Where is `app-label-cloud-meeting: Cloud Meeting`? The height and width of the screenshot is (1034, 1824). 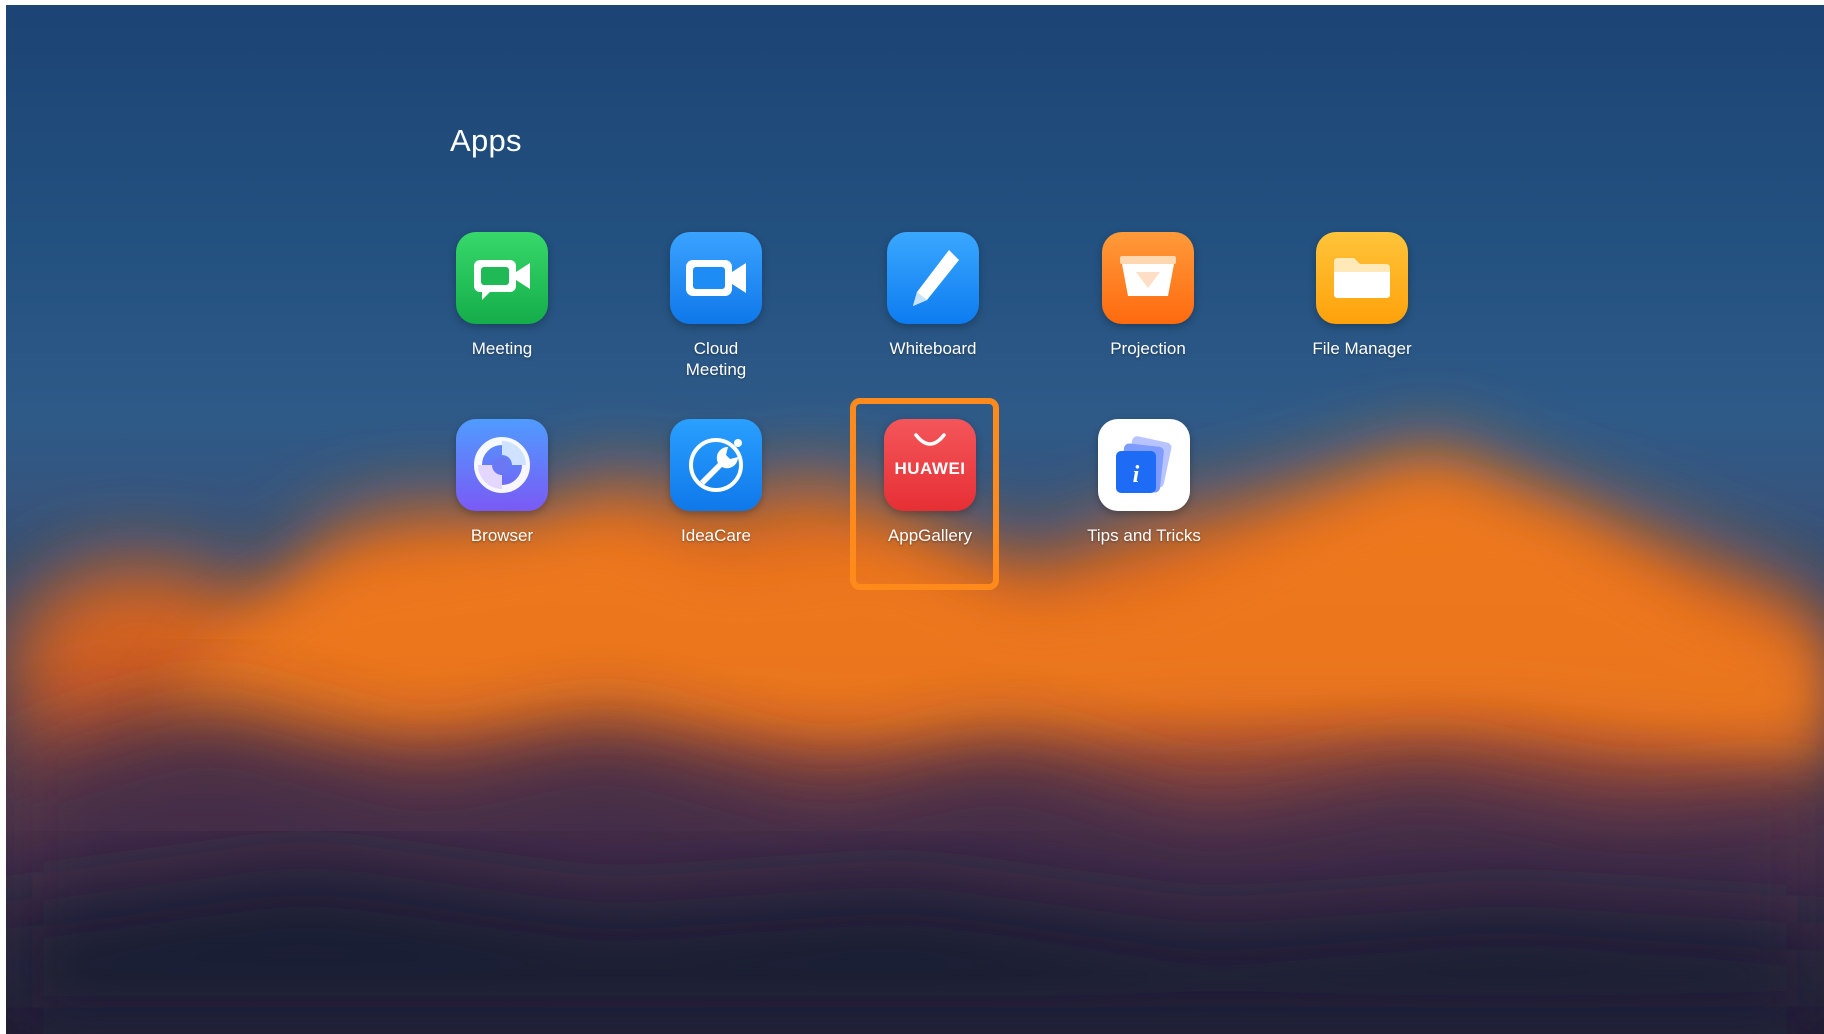 app-label-cloud-meeting: Cloud Meeting is located at coordinates (716, 359).